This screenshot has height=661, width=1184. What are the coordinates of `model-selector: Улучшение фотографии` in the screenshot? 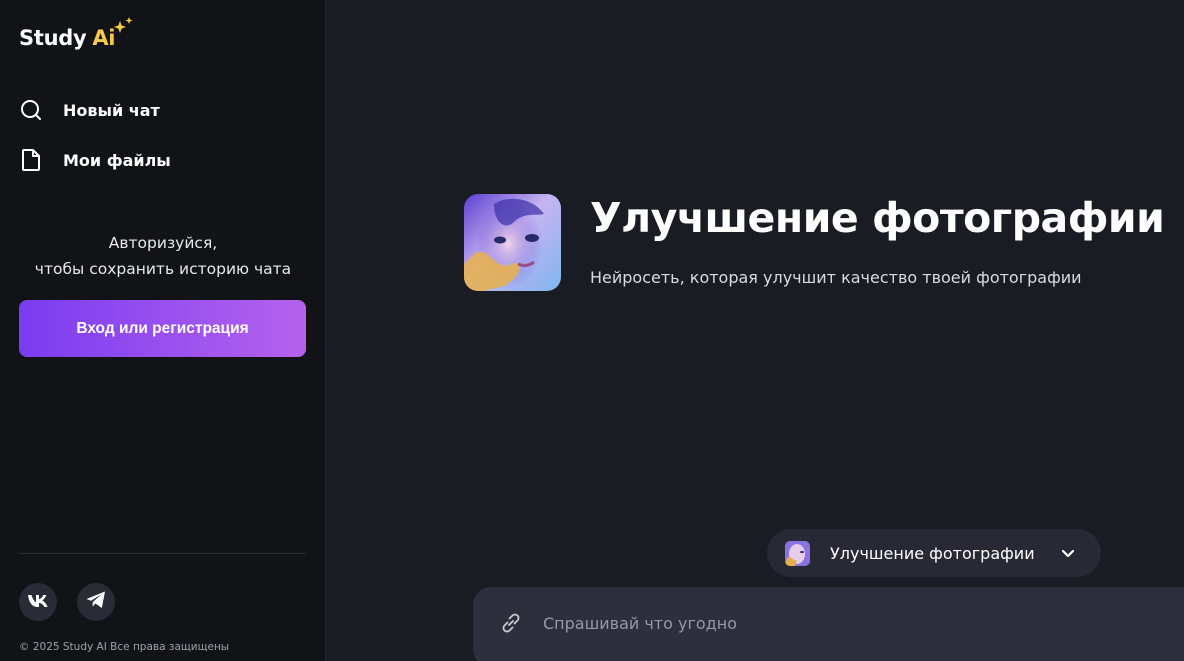 It's located at (934, 553).